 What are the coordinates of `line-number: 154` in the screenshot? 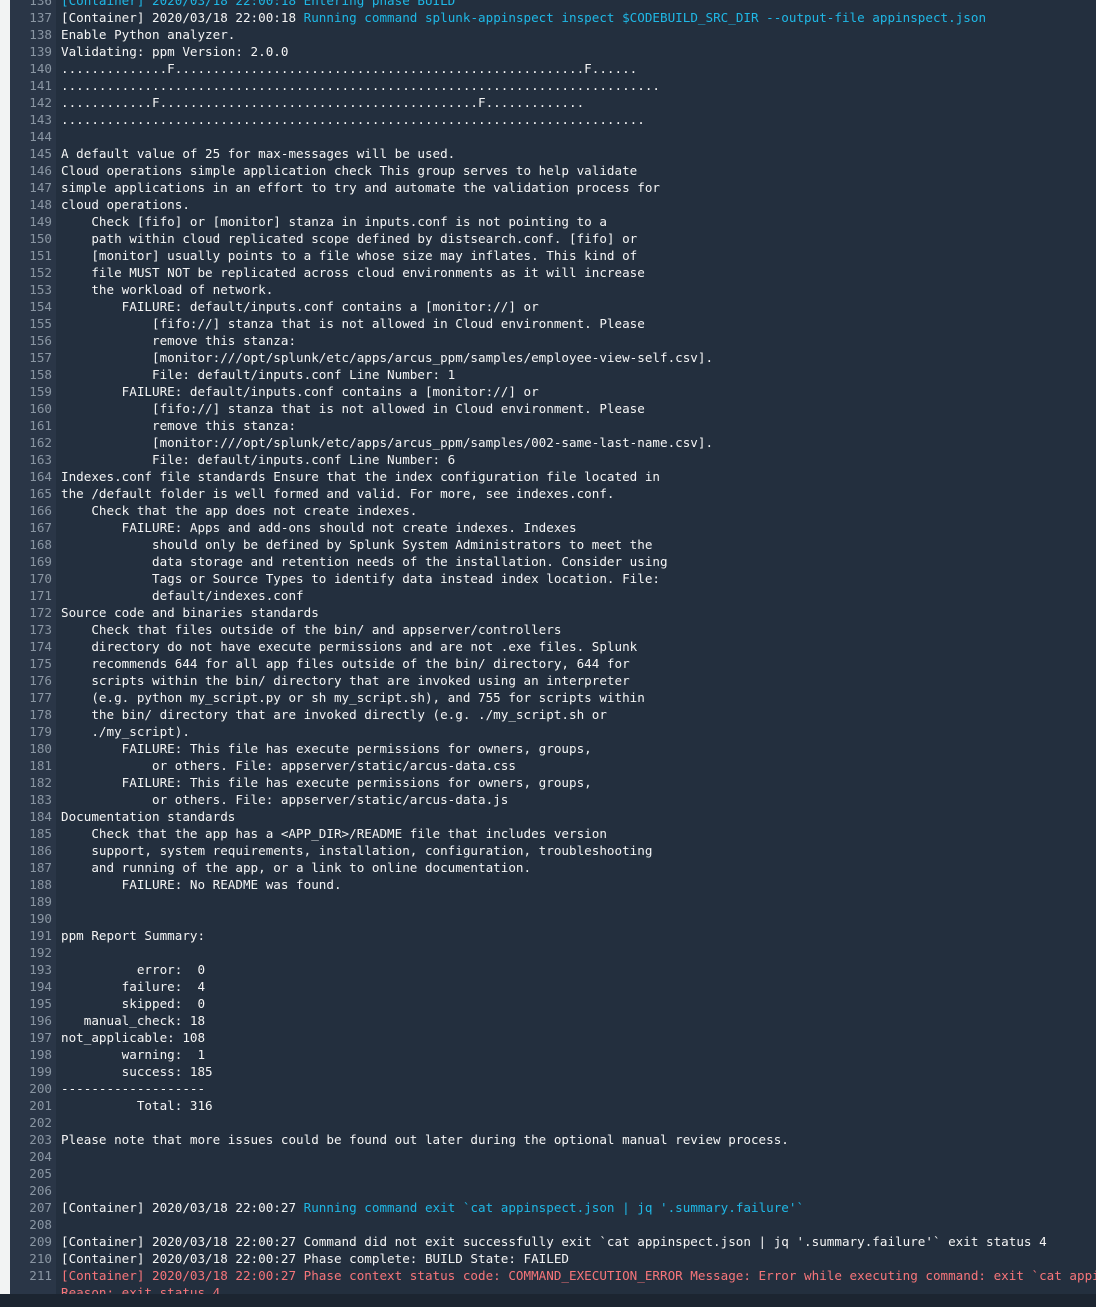 It's located at (40, 306).